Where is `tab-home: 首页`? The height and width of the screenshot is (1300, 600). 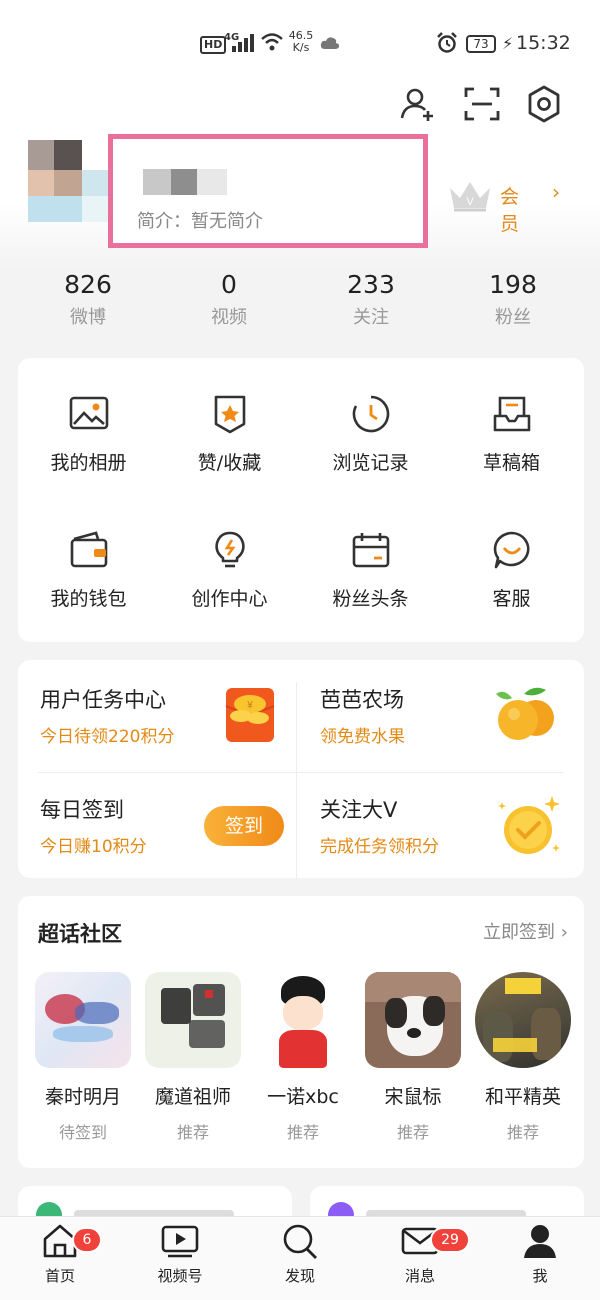 tab-home: 首页 is located at coordinates (60, 1253).